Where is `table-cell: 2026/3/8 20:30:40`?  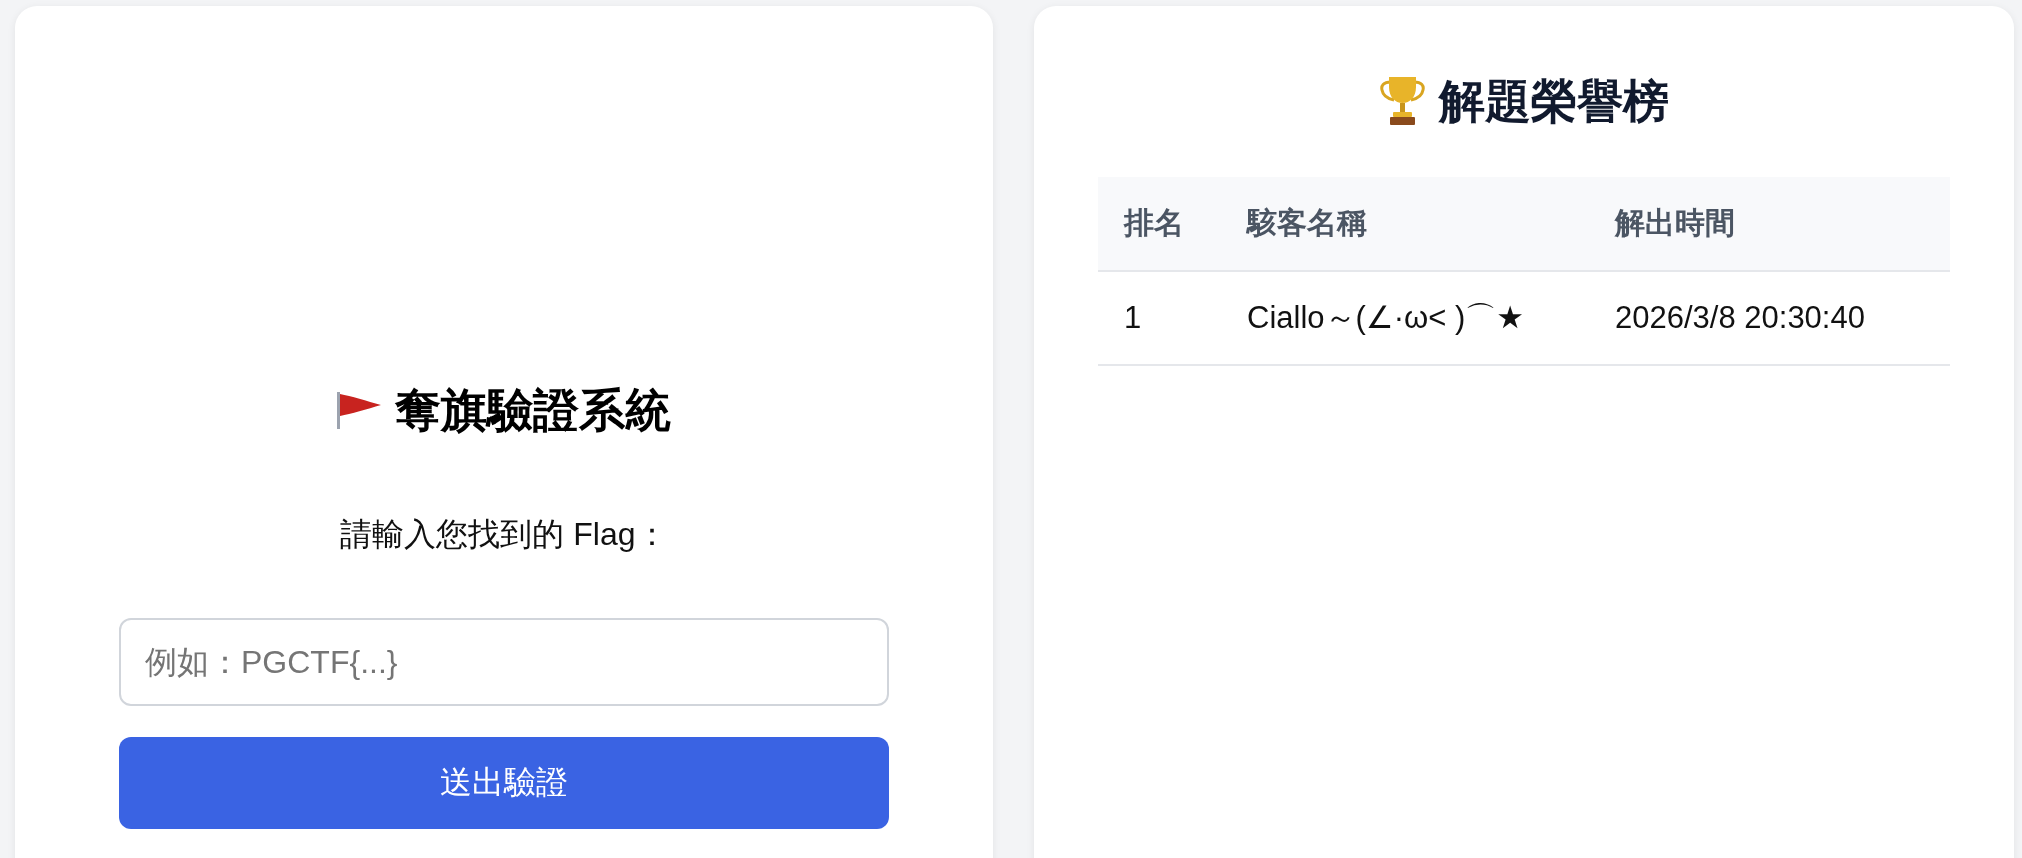 table-cell: 2026/3/8 20:30:40 is located at coordinates (1769, 318).